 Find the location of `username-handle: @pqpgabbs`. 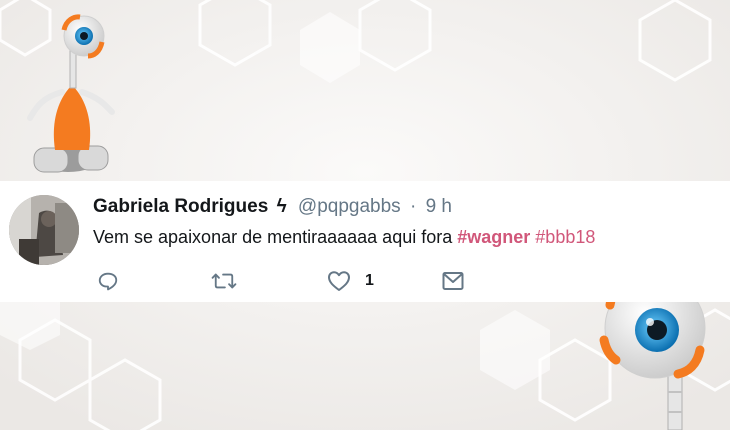

username-handle: @pqpgabbs is located at coordinates (349, 206).